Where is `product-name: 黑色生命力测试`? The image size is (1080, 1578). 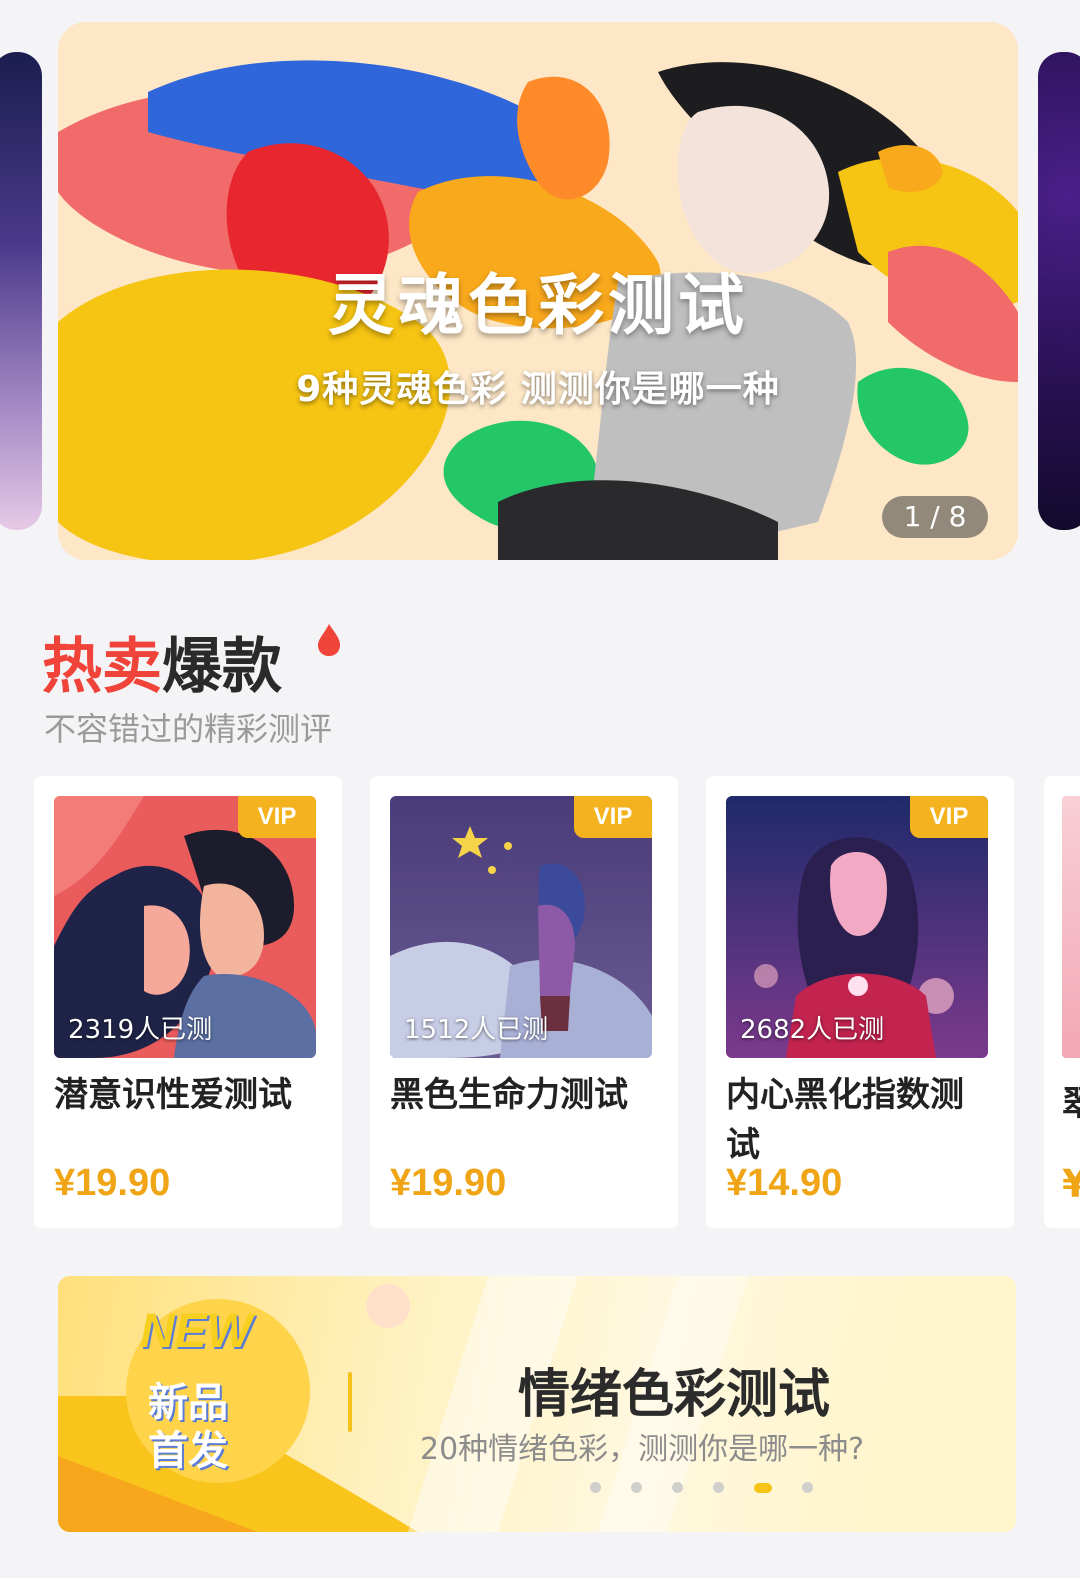 product-name: 黑色生命力测试 is located at coordinates (509, 1095).